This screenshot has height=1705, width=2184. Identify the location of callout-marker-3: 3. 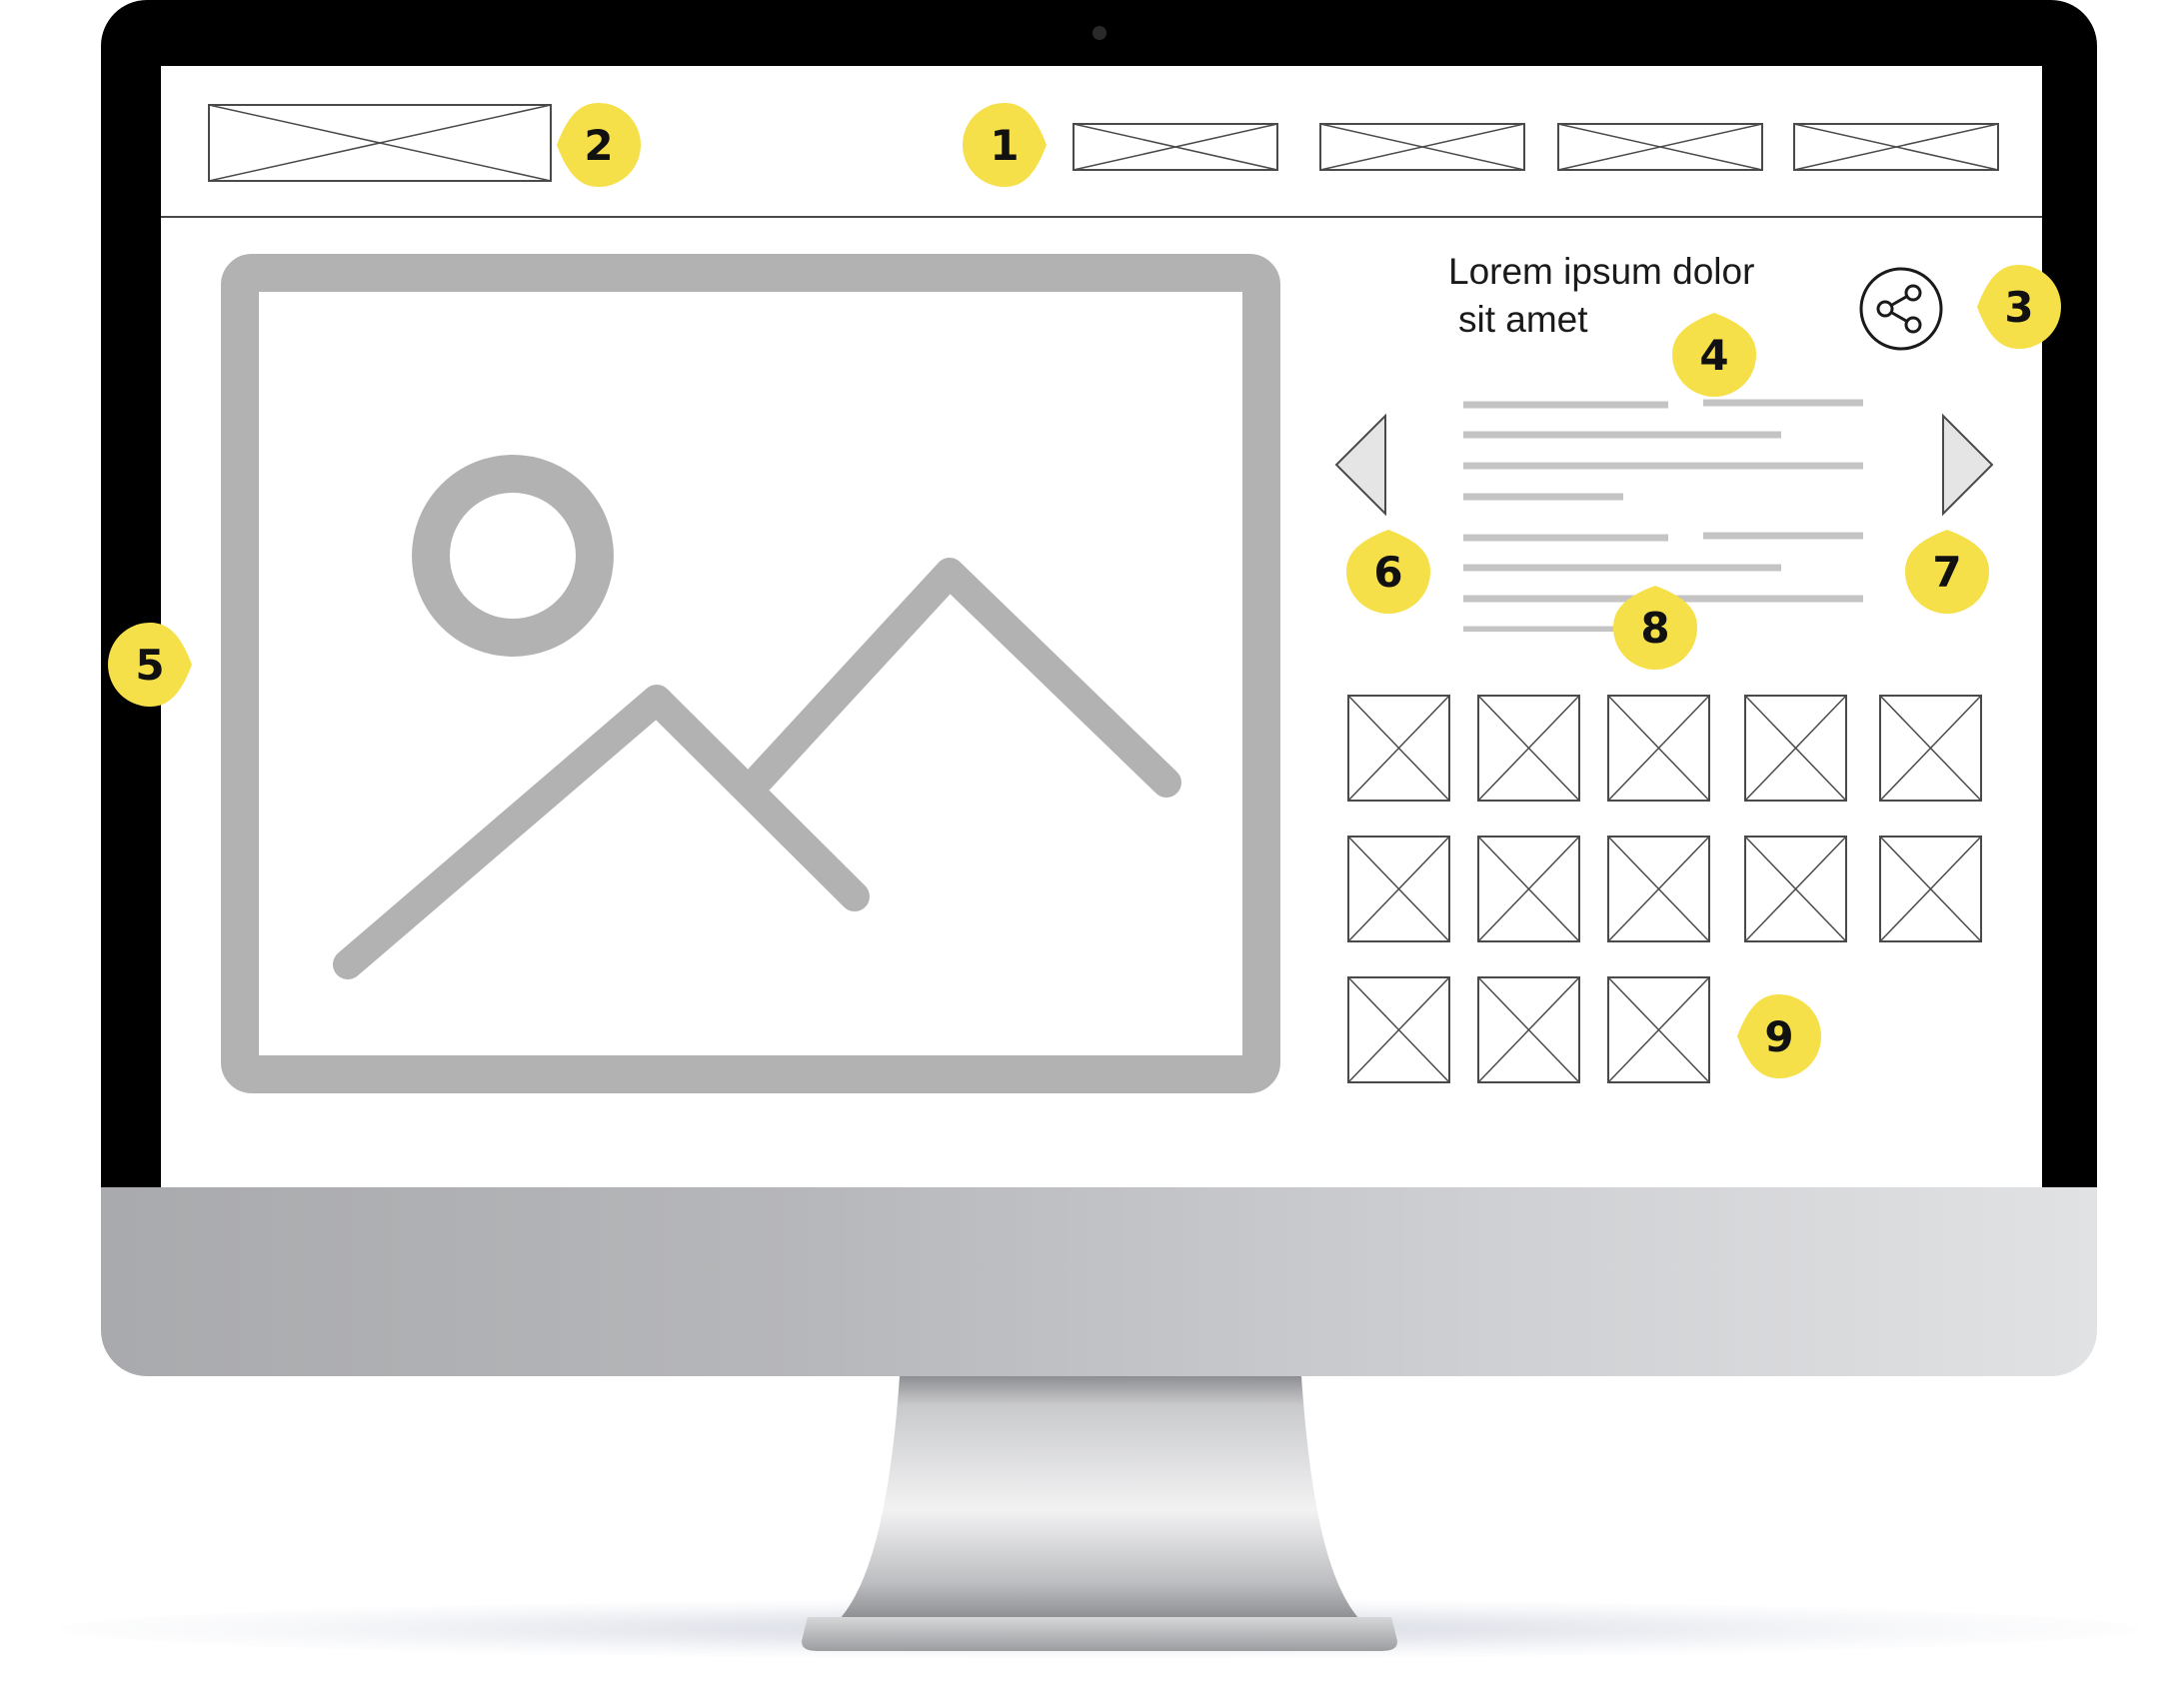
(2019, 307).